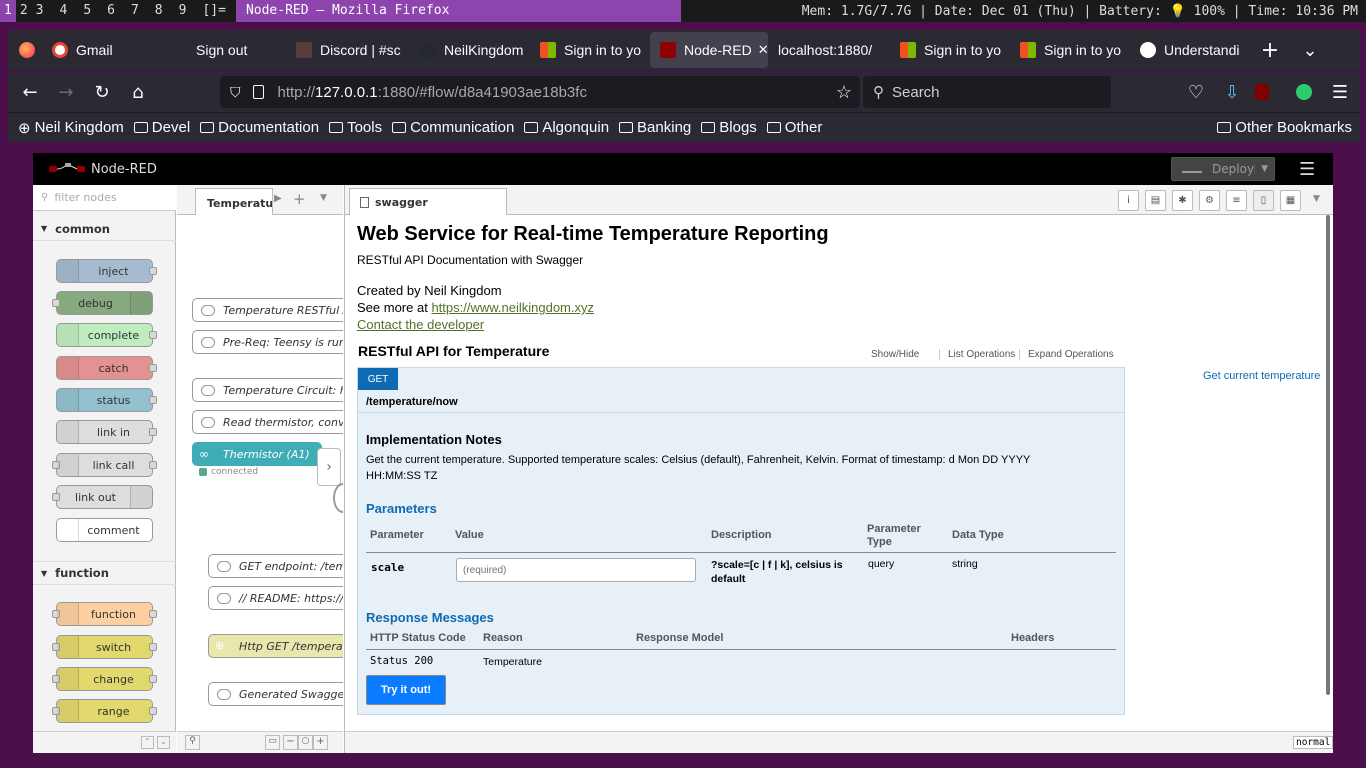 This screenshot has width=1366, height=768. What do you see at coordinates (71, 128) in the screenshot?
I see `bookmark-neil-kingdom: ⊕ Neil Kingdom` at bounding box center [71, 128].